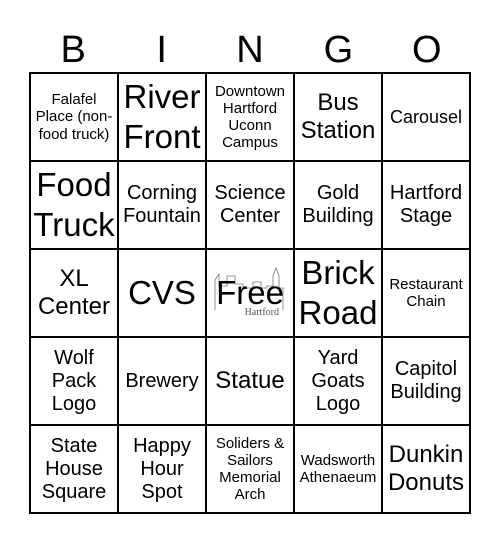  I want to click on bingo-cell: CVS, so click(162, 293).